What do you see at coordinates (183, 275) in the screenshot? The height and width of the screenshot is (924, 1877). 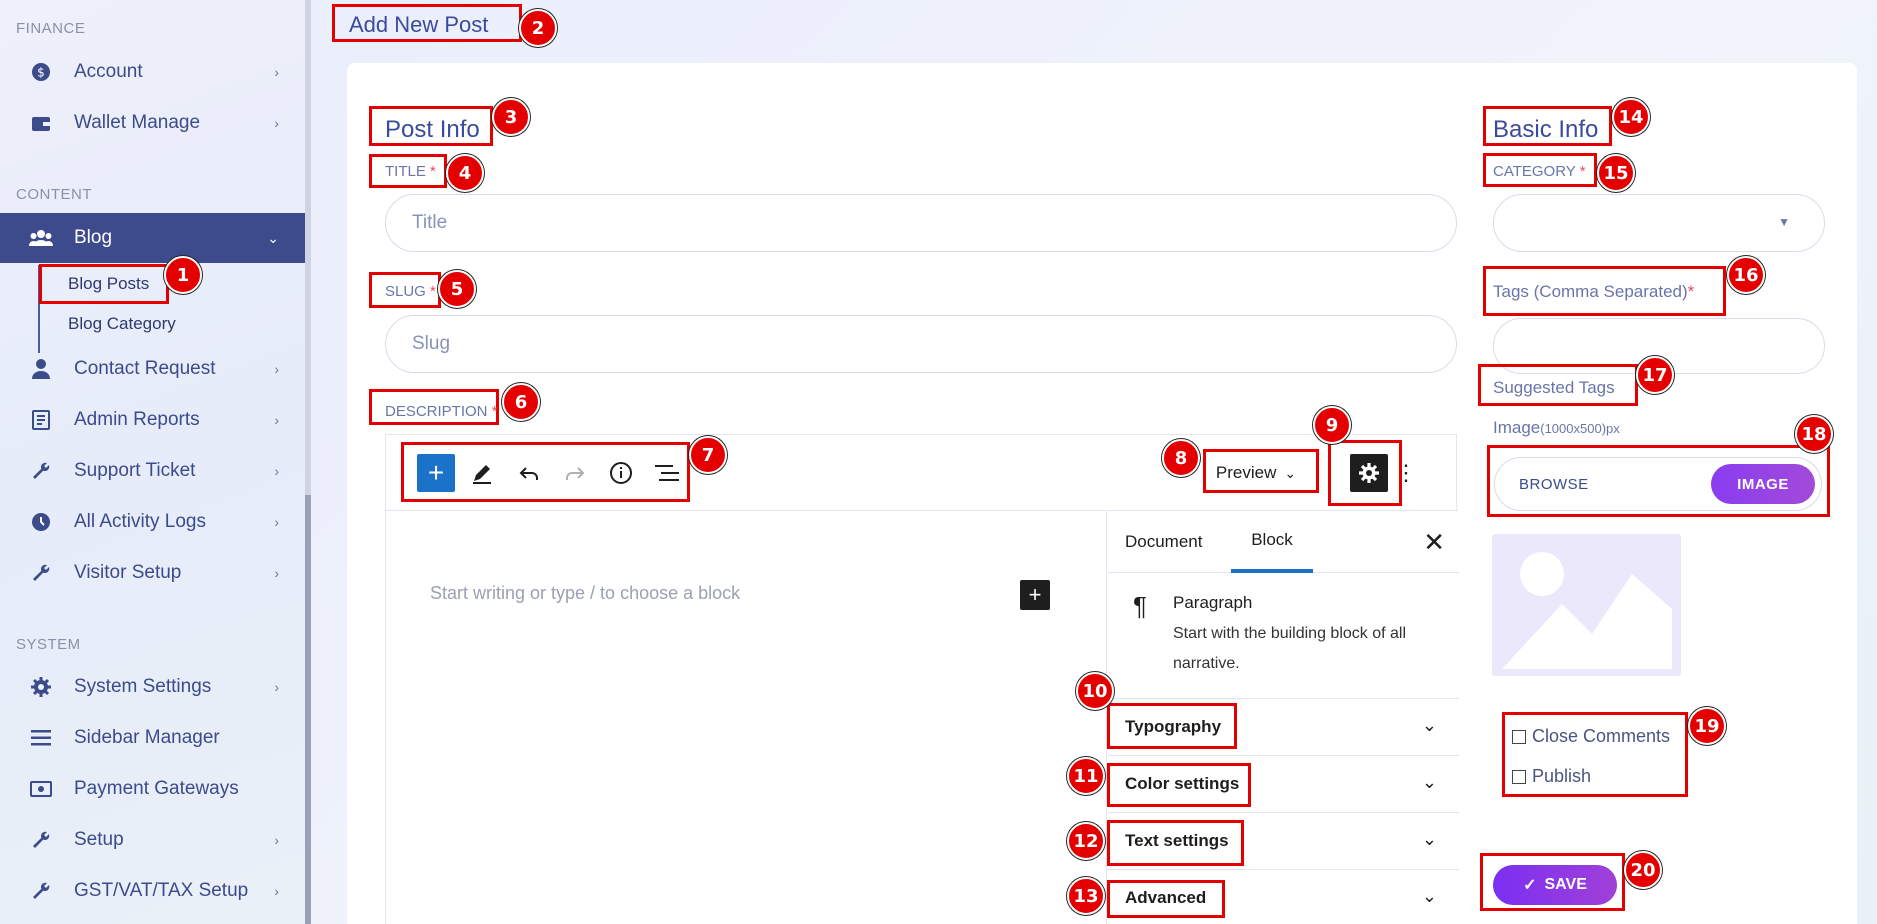 I see `annotation-badge-1: 1` at bounding box center [183, 275].